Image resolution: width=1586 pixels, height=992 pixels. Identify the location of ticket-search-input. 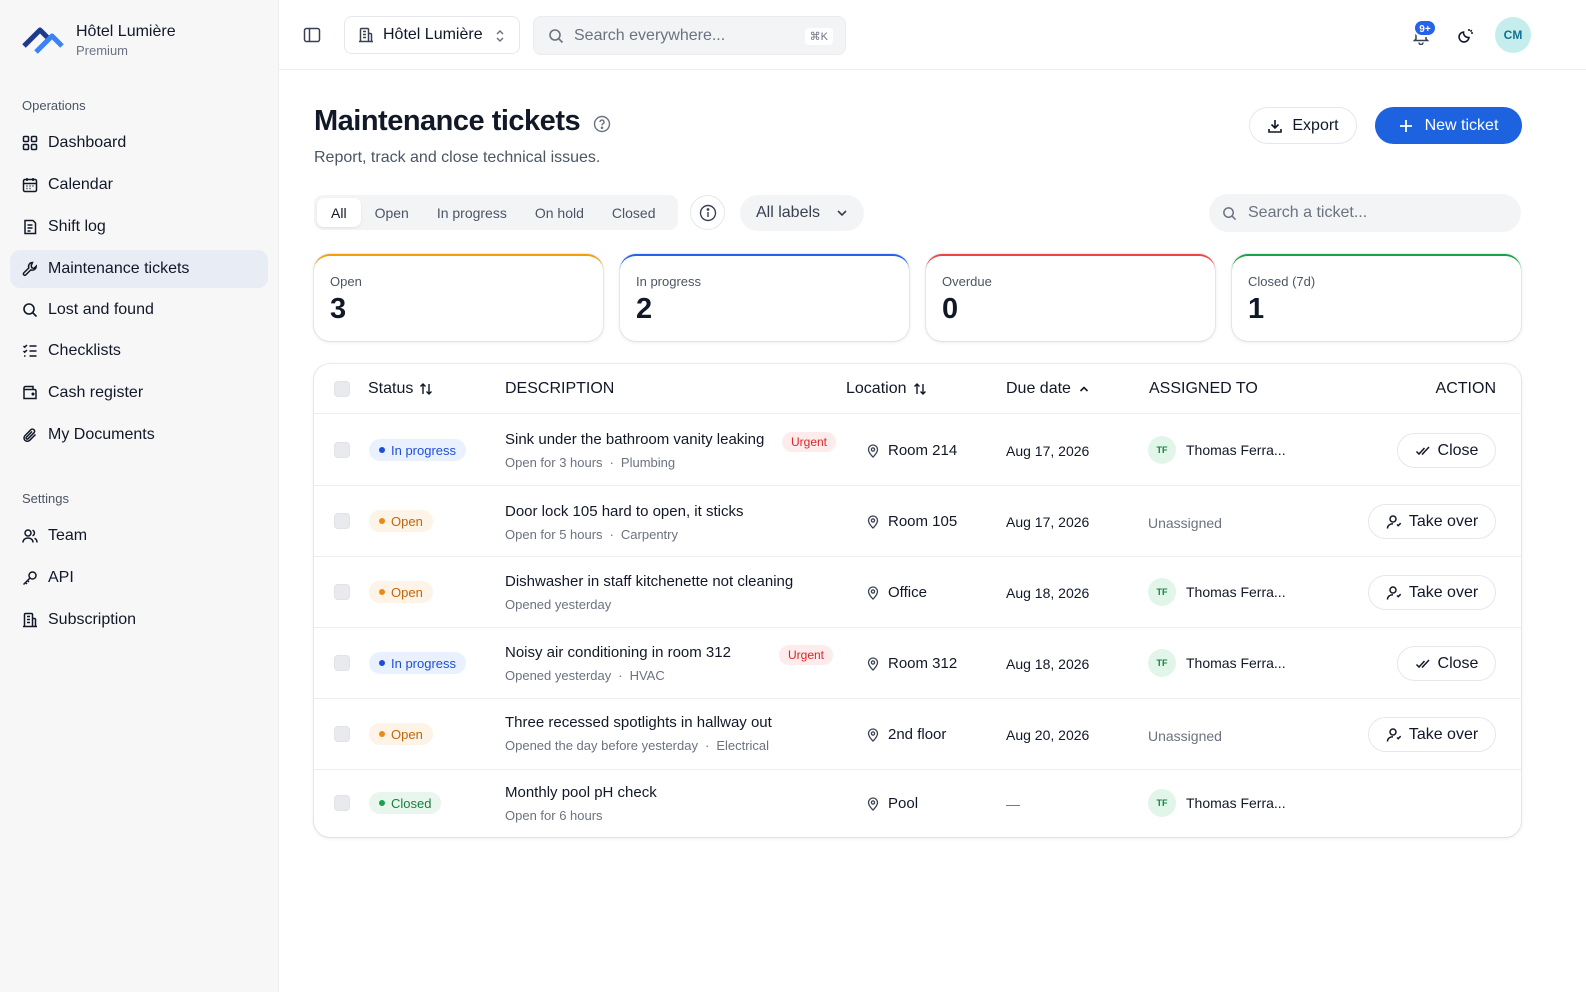
(1368, 213).